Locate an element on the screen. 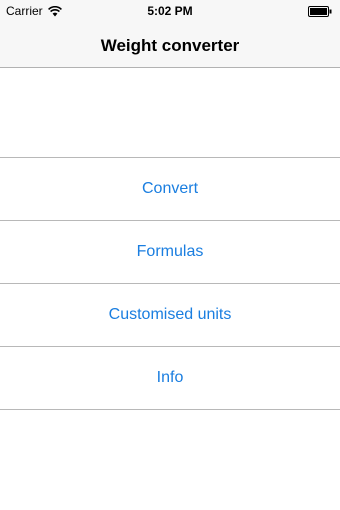  menu-item-label: Info is located at coordinates (170, 377).